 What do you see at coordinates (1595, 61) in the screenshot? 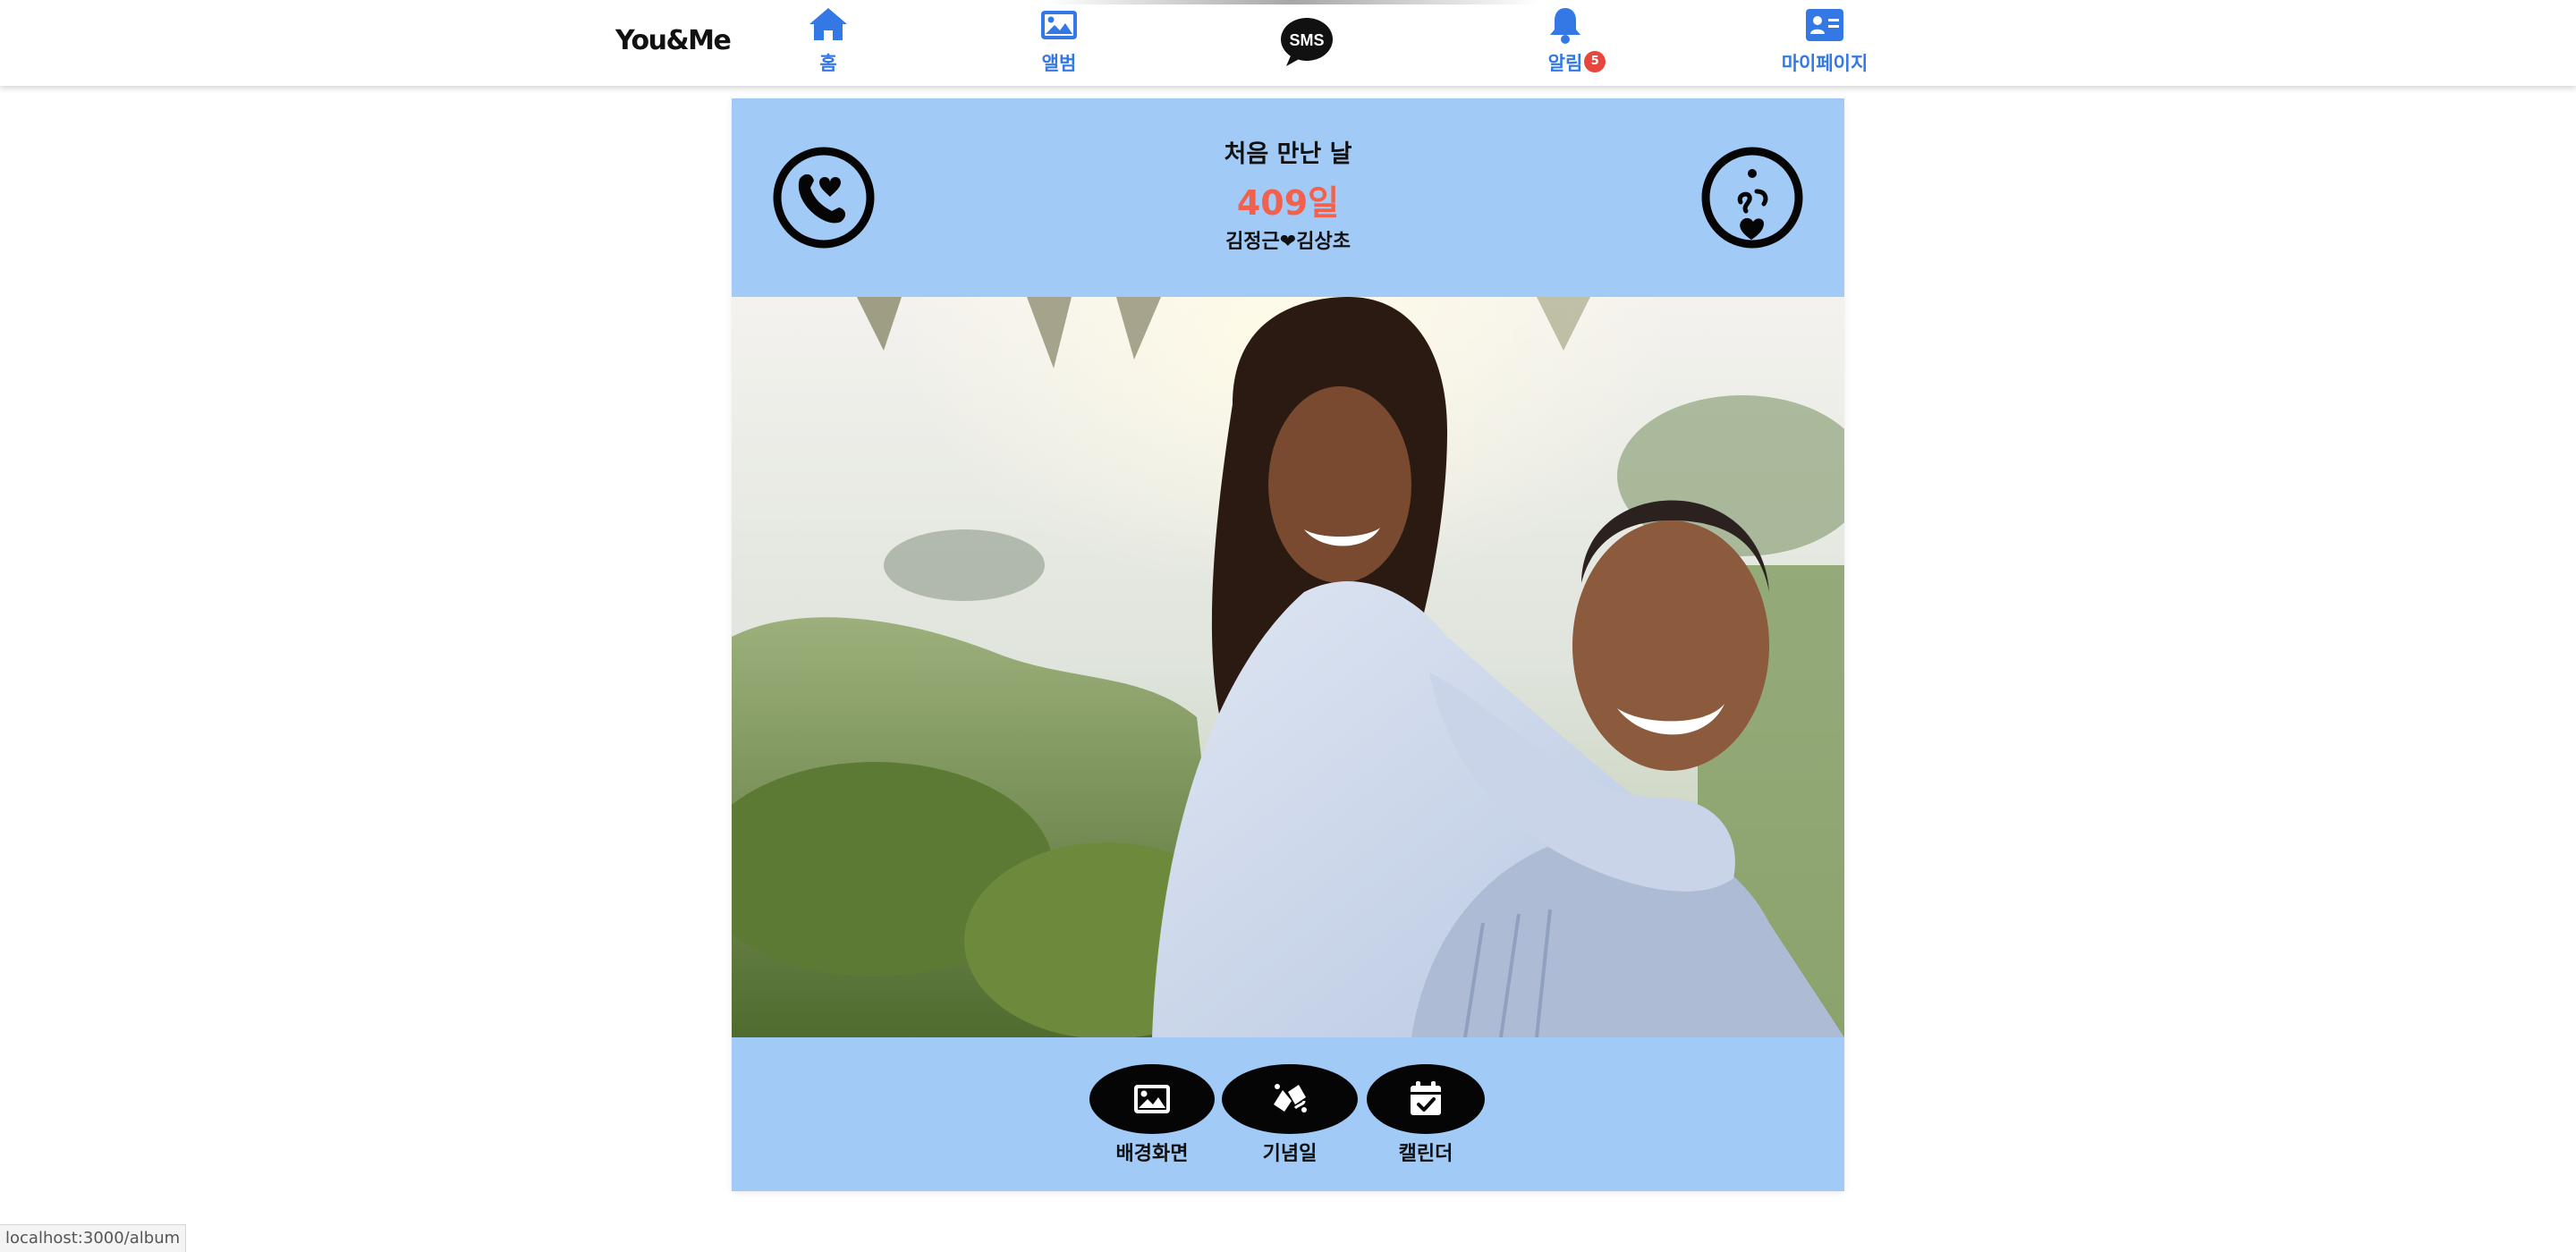
I see `notification-badge: 5` at bounding box center [1595, 61].